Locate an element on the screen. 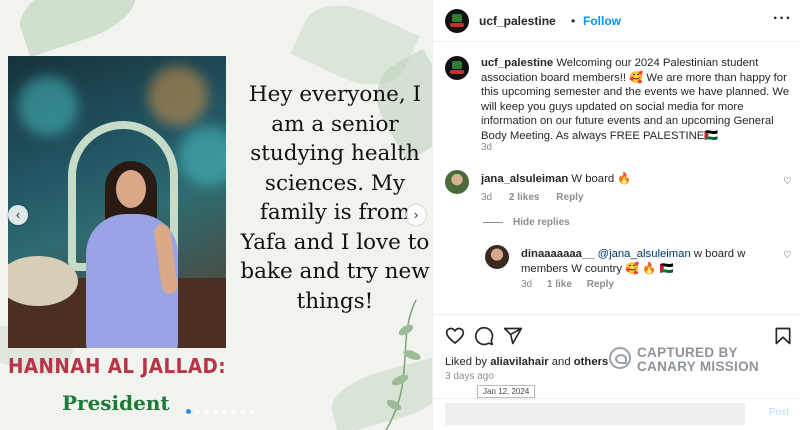 The image size is (800, 430). post-button: Post is located at coordinates (779, 412).